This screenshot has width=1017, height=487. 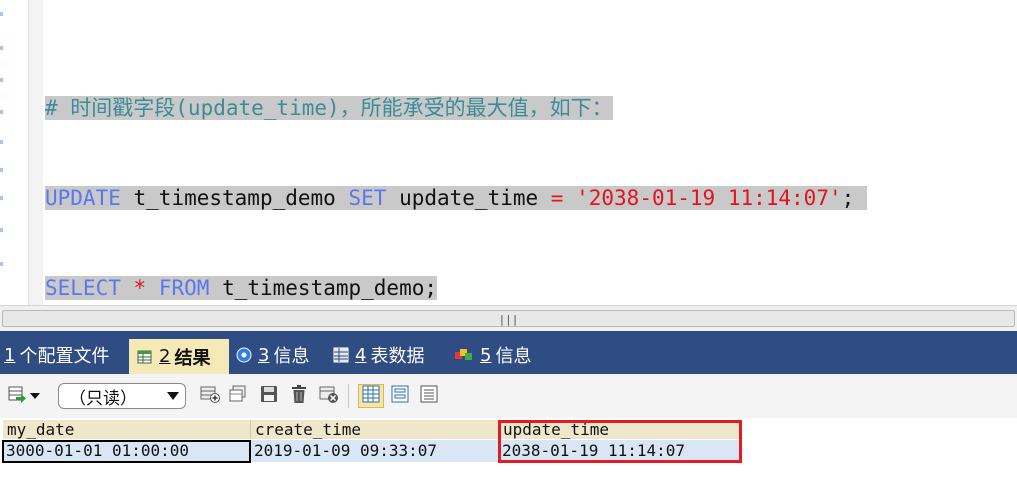 I want to click on grid-view-button, so click(x=371, y=396).